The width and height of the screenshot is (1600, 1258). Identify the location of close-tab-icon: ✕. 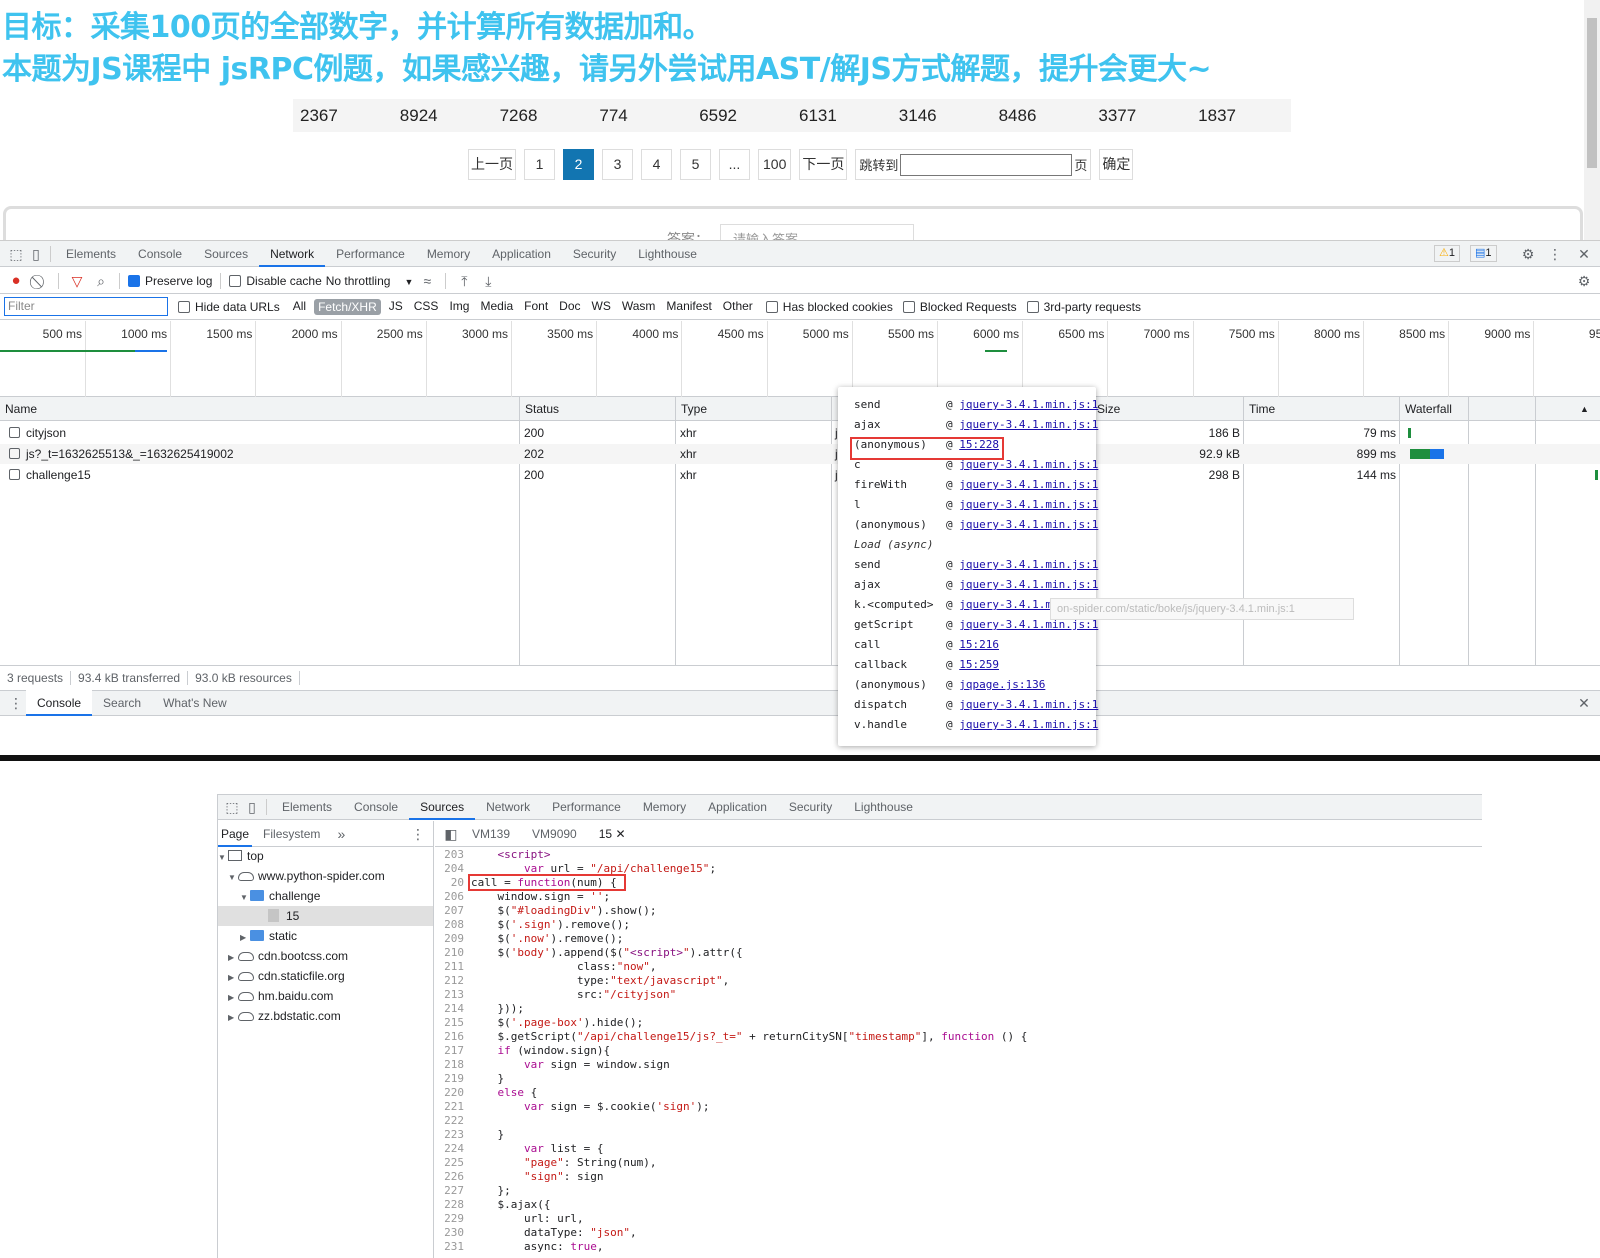
(620, 834).